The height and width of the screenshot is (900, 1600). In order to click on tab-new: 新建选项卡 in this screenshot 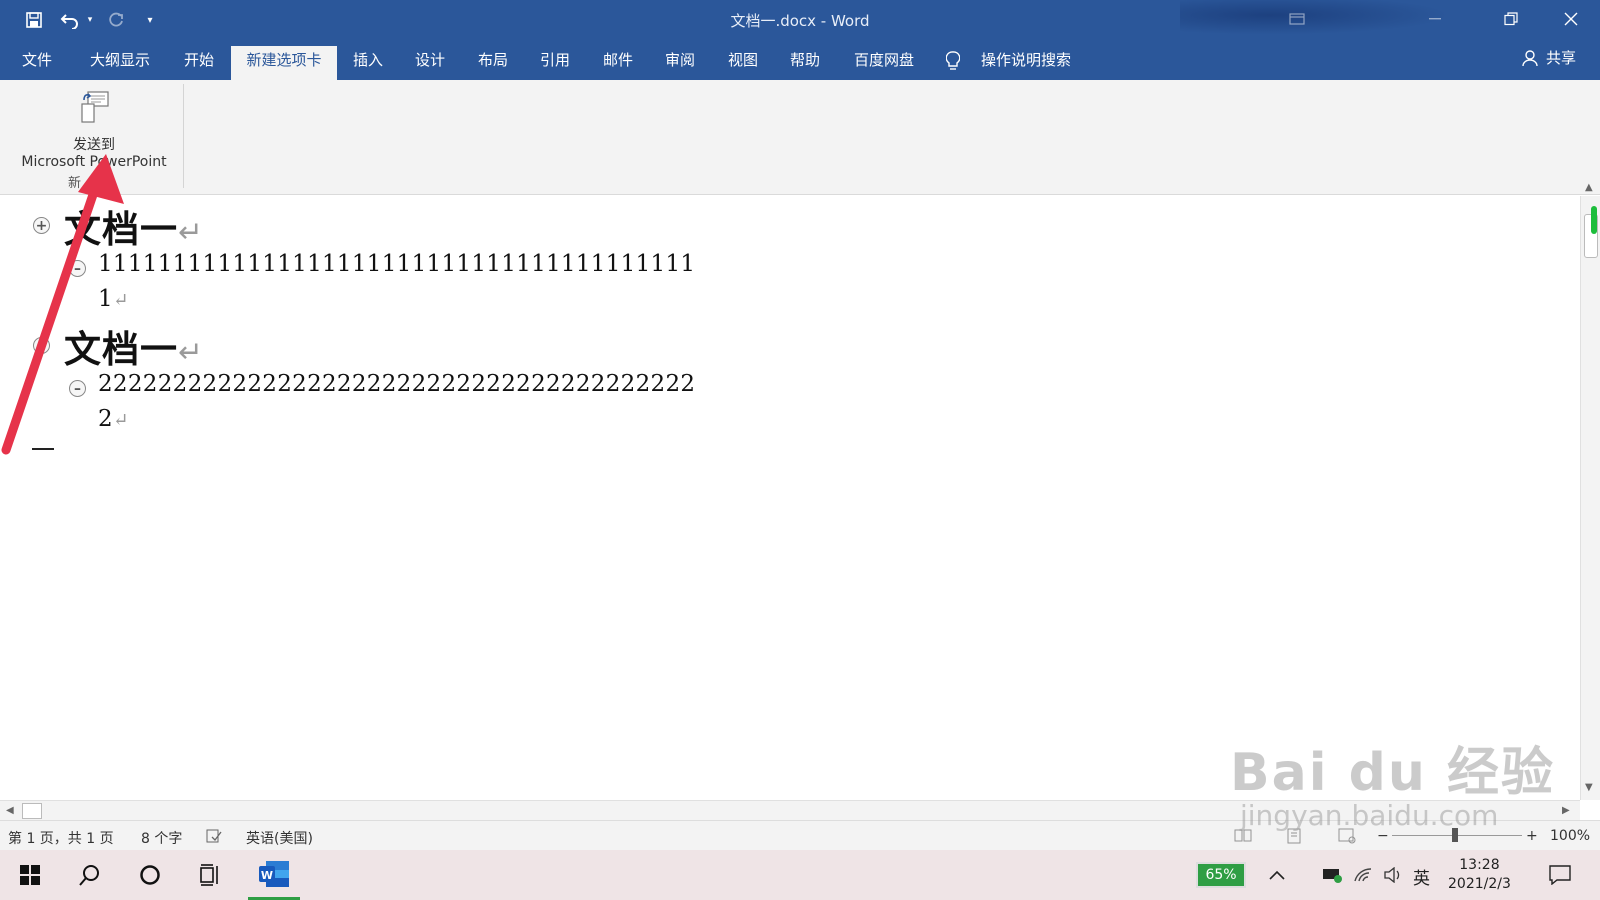, I will do `click(284, 63)`.